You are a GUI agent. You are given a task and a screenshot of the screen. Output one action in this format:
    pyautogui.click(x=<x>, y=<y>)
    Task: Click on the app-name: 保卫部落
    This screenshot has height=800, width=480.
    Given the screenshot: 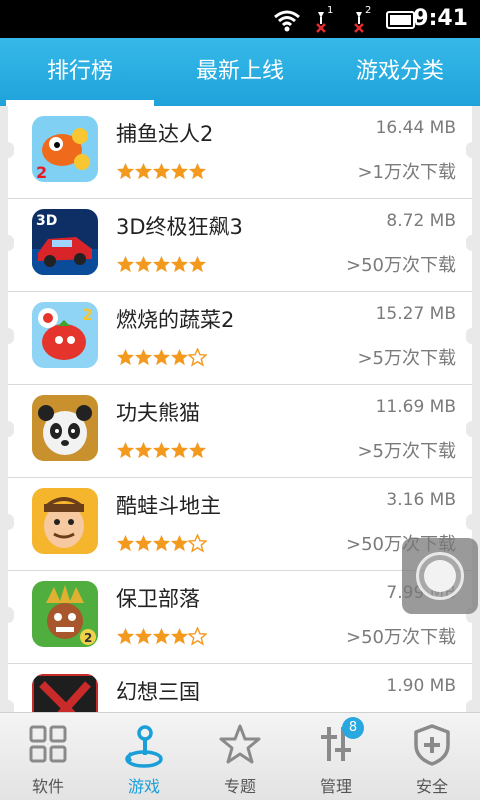 What is the action you would take?
    pyautogui.click(x=158, y=599)
    